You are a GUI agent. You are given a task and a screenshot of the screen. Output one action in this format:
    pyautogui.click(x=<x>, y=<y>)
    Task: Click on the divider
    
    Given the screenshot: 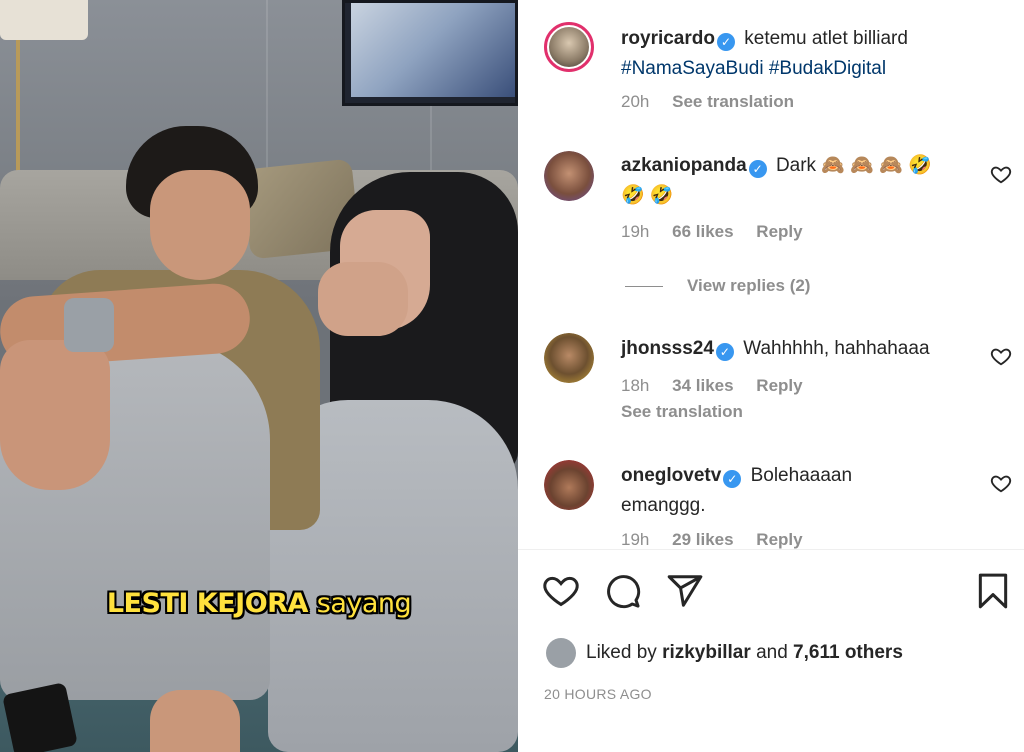 What is the action you would take?
    pyautogui.click(x=771, y=549)
    